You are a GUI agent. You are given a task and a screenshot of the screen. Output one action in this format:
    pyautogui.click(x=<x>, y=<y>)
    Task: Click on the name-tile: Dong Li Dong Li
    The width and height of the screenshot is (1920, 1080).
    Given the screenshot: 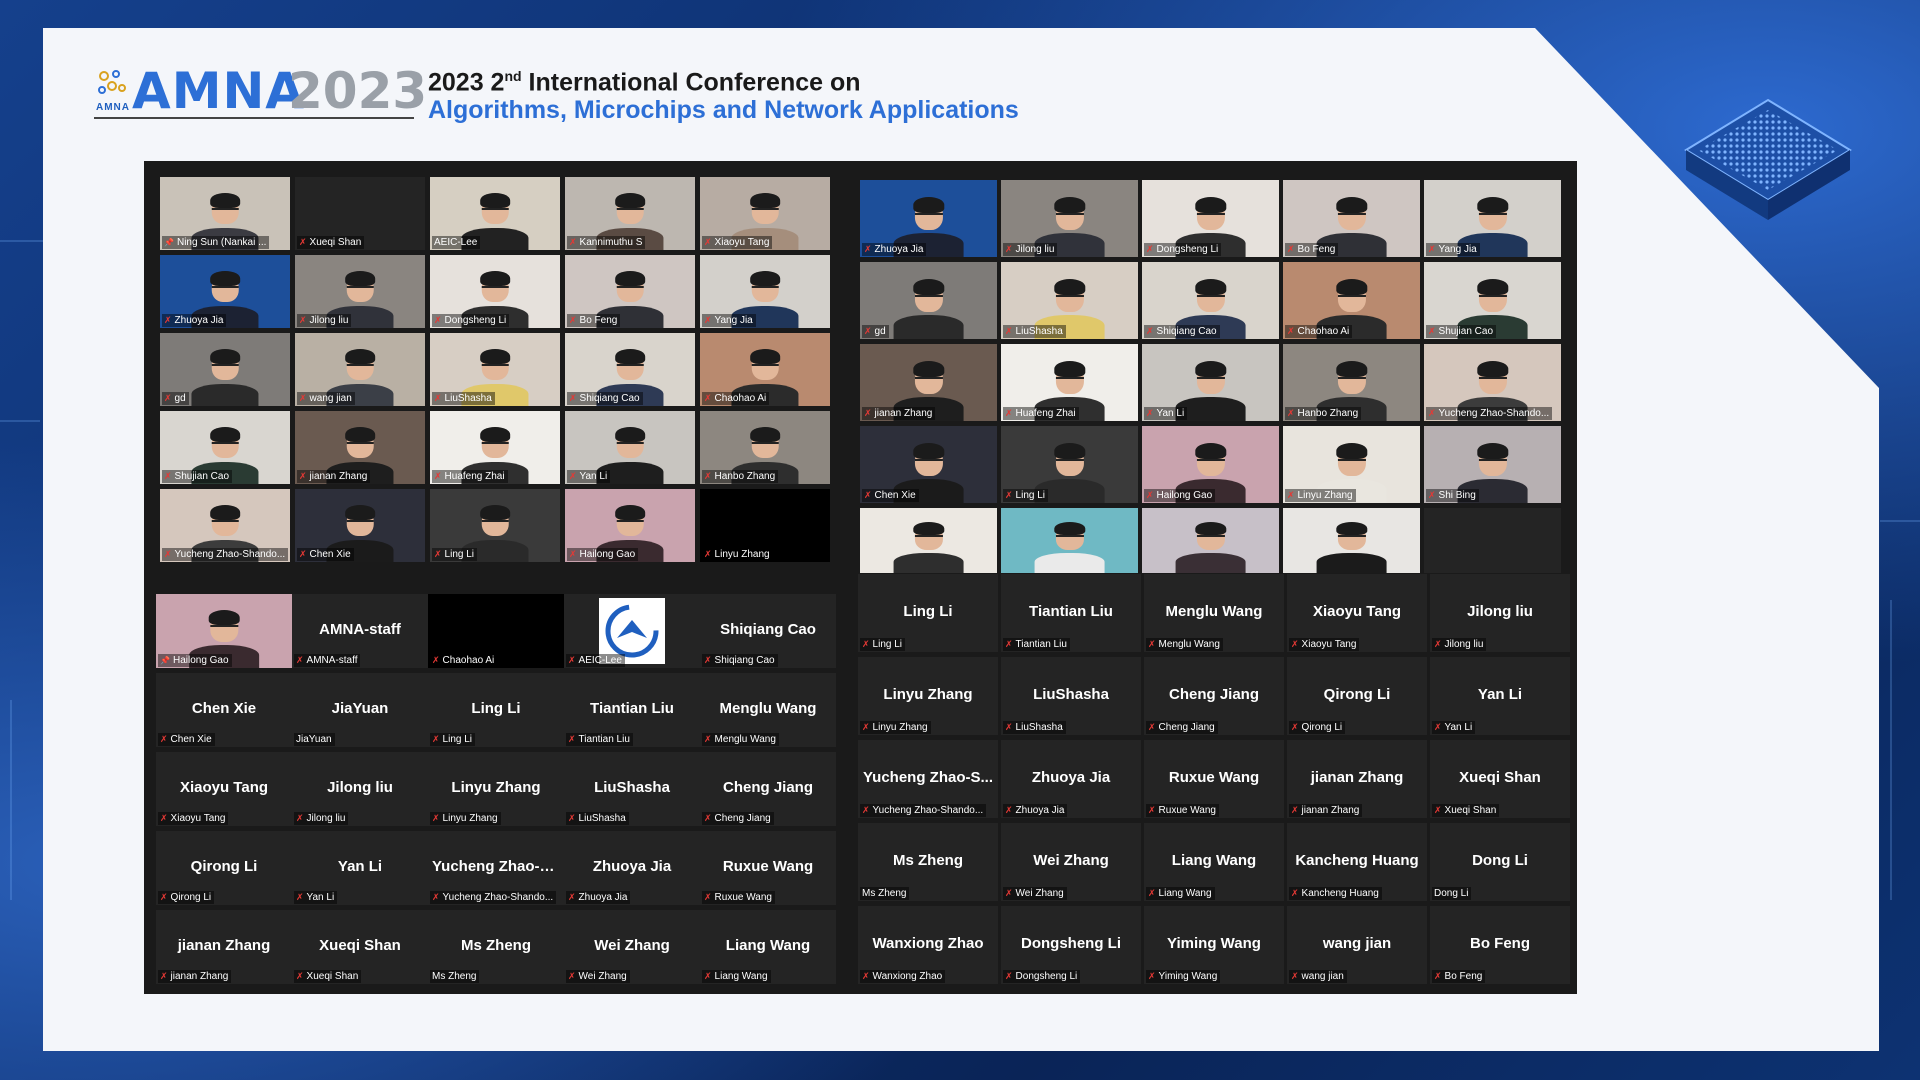 What is the action you would take?
    pyautogui.click(x=1500, y=862)
    